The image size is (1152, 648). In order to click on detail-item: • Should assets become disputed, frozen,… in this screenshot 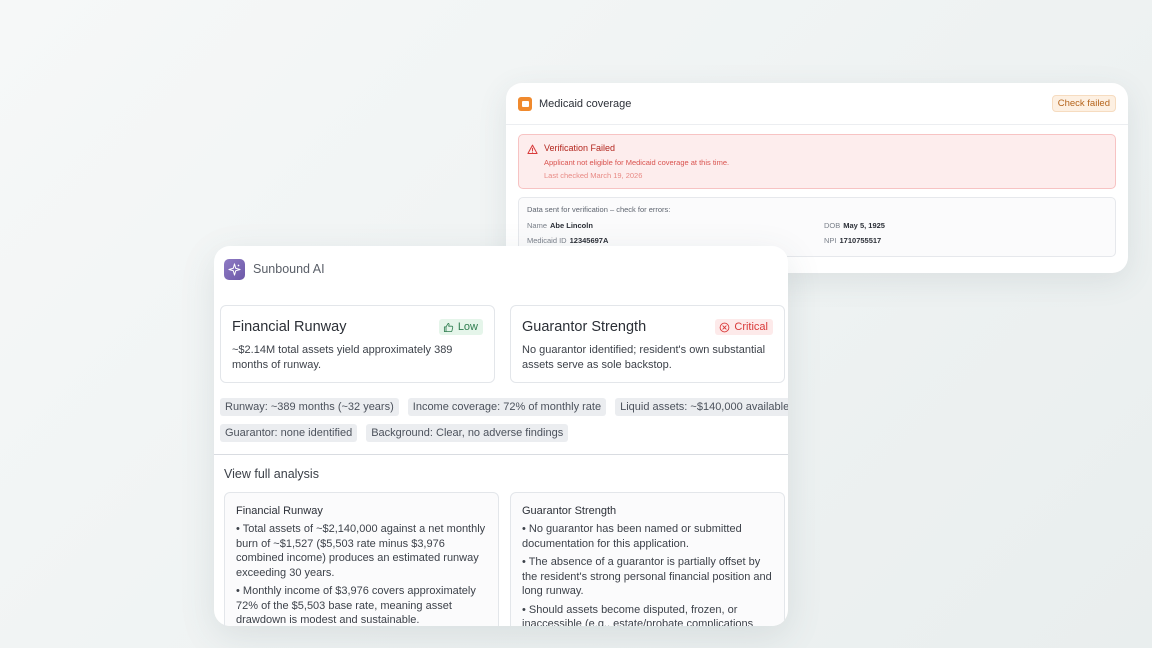, I will do `click(638, 615)`.